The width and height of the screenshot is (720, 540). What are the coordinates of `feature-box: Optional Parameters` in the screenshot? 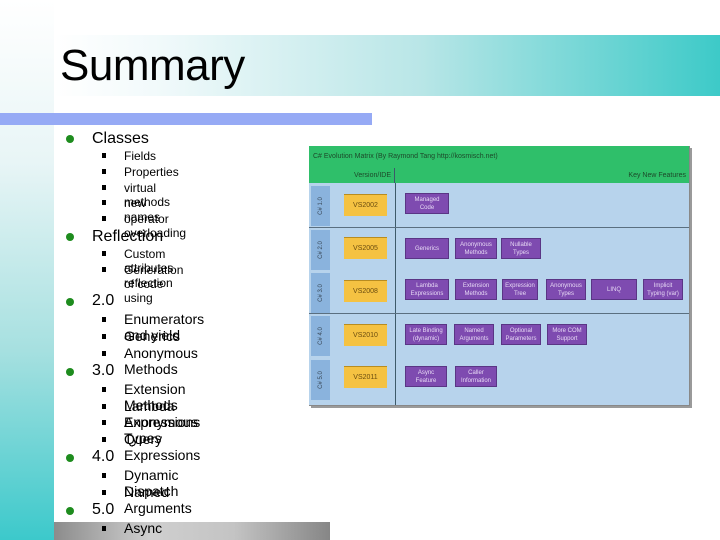 It's located at (521, 334).